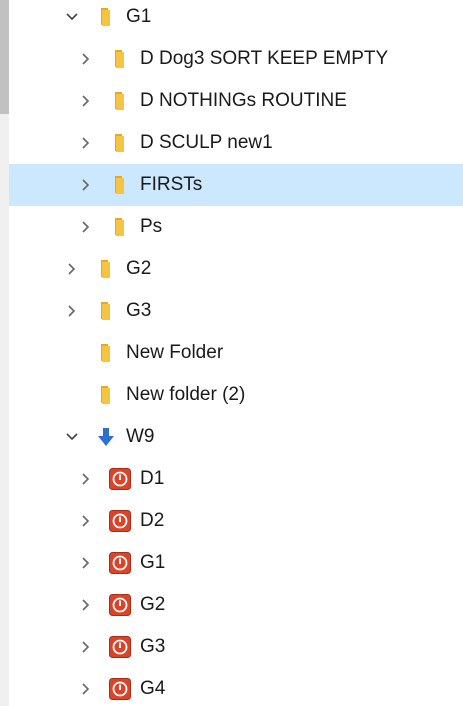  What do you see at coordinates (4, 57) in the screenshot?
I see `scrollbar-thumb` at bounding box center [4, 57].